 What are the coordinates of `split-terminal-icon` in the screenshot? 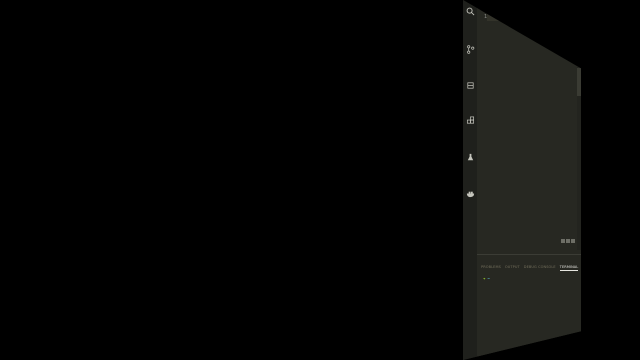 It's located at (563, 240).